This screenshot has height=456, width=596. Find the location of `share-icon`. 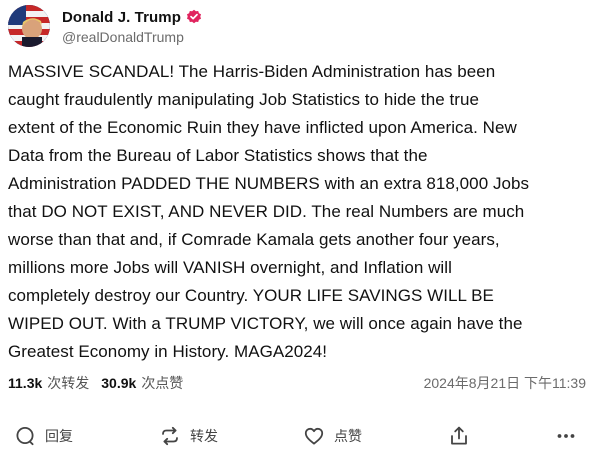

share-icon is located at coordinates (459, 436).